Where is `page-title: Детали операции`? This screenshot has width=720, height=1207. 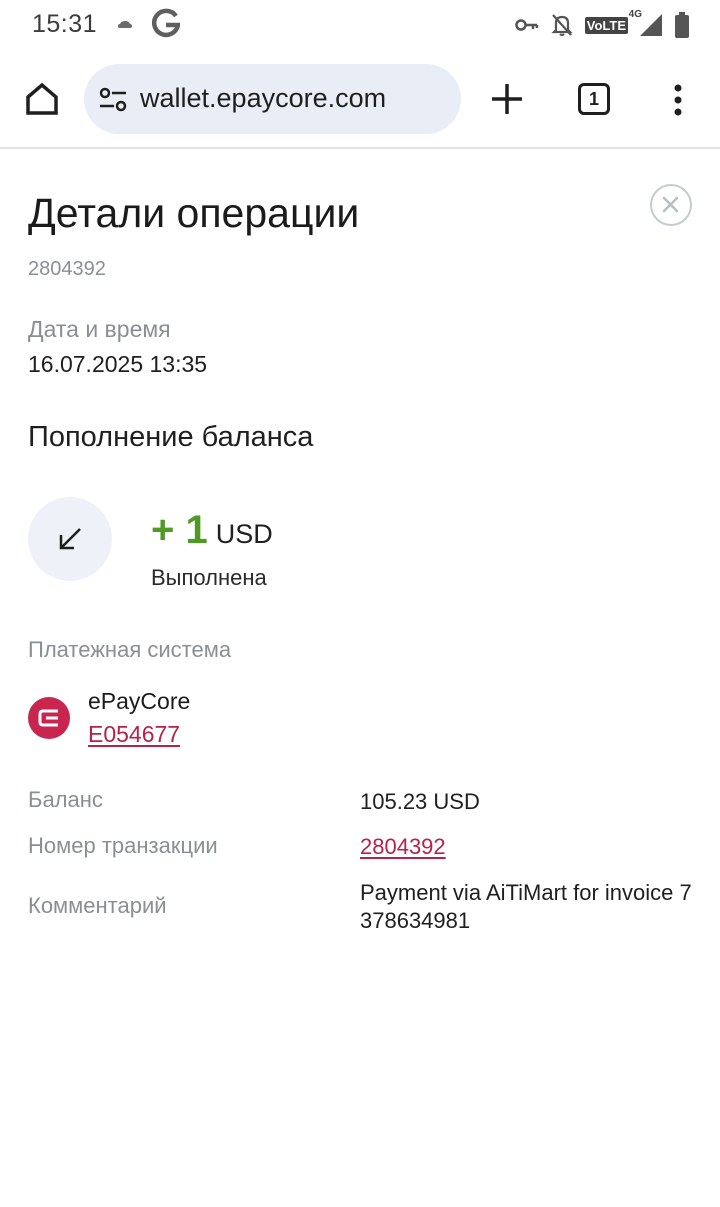
page-title: Детали операции is located at coordinates (194, 213).